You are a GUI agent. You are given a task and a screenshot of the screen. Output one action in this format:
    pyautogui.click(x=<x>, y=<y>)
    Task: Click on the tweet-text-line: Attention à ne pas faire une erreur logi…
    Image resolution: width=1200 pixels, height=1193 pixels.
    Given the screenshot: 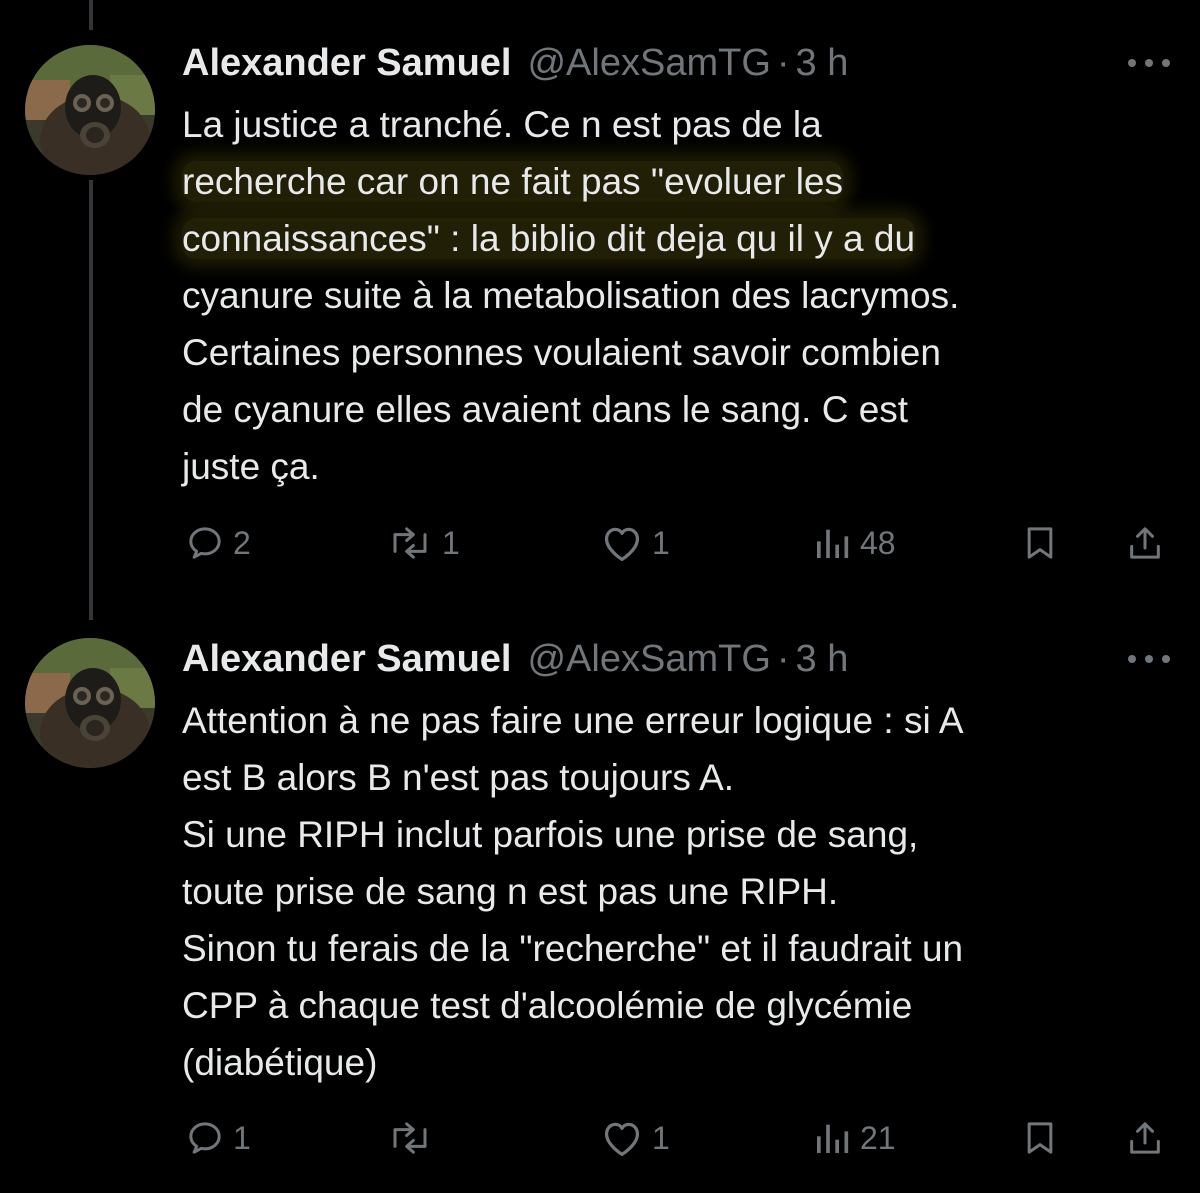 What is the action you would take?
    pyautogui.click(x=573, y=720)
    